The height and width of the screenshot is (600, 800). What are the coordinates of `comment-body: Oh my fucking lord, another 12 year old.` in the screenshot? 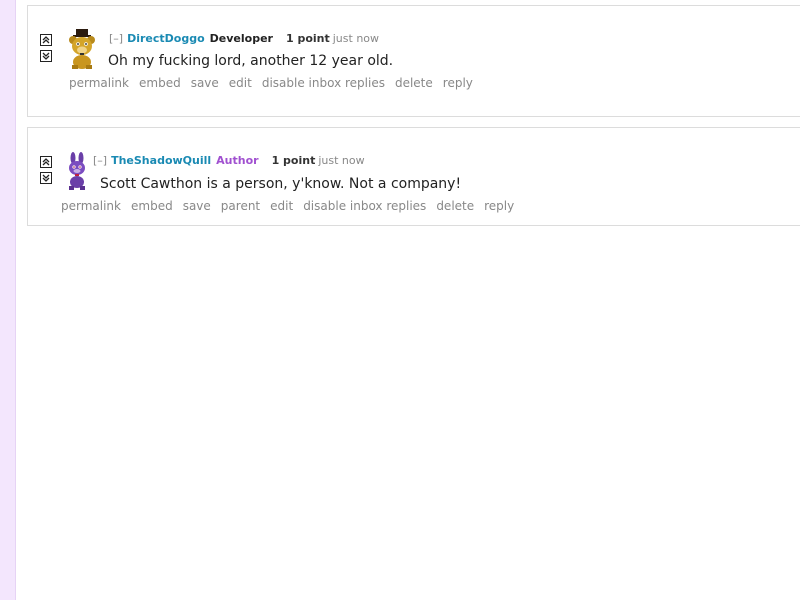 It's located at (251, 61).